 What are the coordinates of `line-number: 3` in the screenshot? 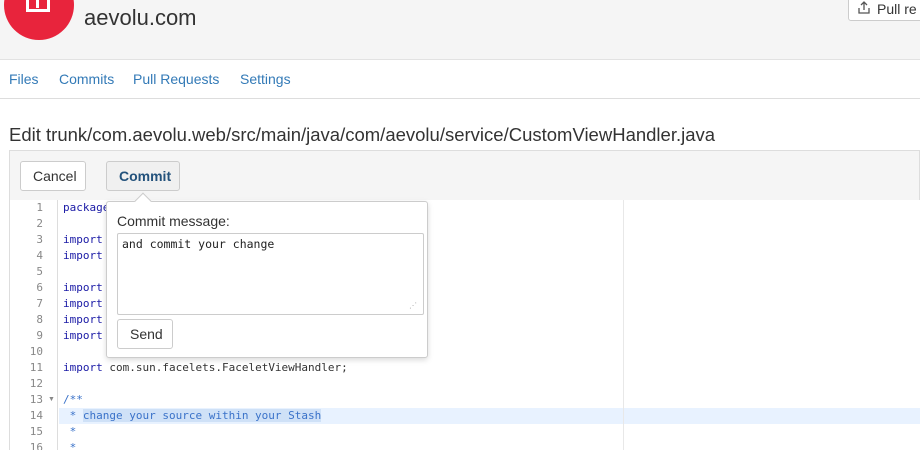 It's located at (39, 239).